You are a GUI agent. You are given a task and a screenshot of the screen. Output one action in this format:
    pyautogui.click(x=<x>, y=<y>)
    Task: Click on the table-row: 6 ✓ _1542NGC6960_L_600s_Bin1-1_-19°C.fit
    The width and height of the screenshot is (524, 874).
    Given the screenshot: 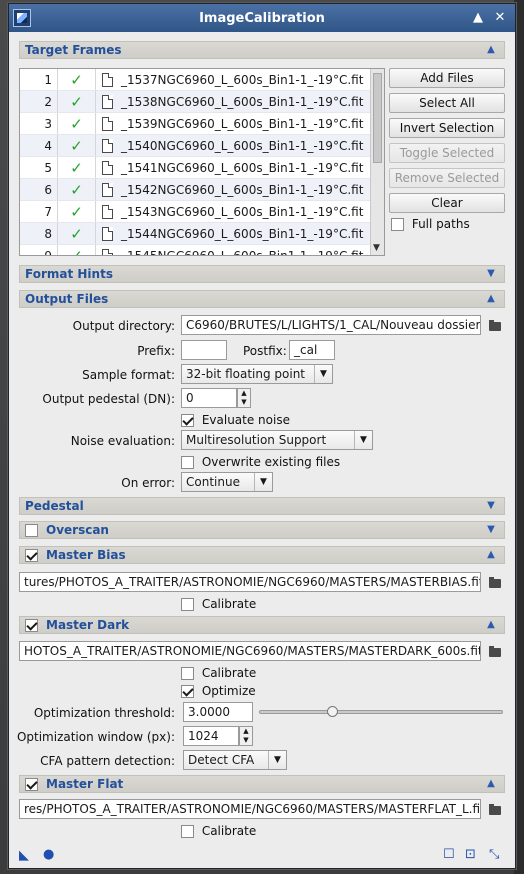 What is the action you would take?
    pyautogui.click(x=202, y=190)
    